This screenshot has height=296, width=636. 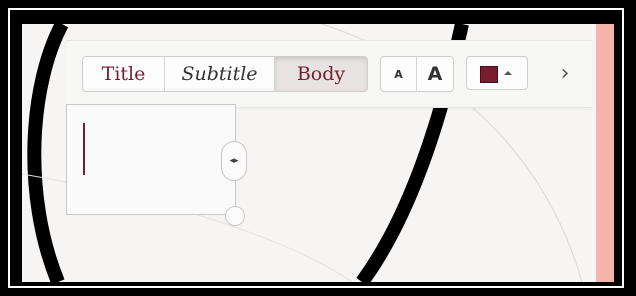 I want to click on corner-resize-handle, so click(x=235, y=216).